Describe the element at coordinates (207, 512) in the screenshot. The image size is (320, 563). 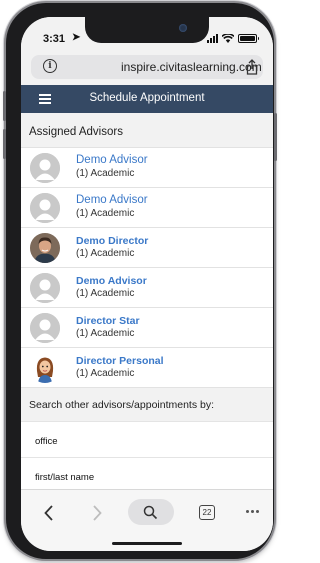
I see `tabs-count-button: 22` at that location.